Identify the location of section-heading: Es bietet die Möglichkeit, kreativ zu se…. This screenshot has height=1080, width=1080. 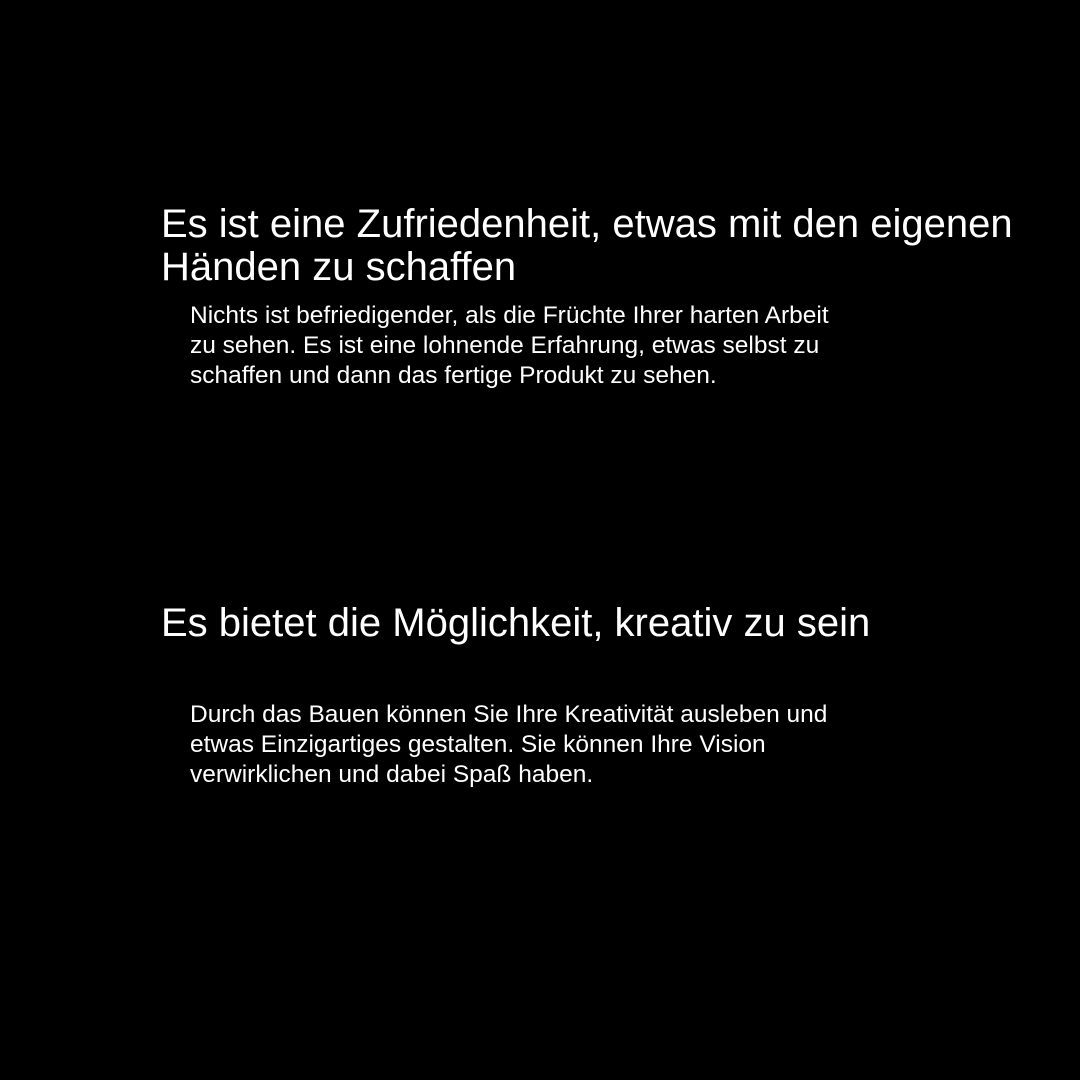
(516, 623).